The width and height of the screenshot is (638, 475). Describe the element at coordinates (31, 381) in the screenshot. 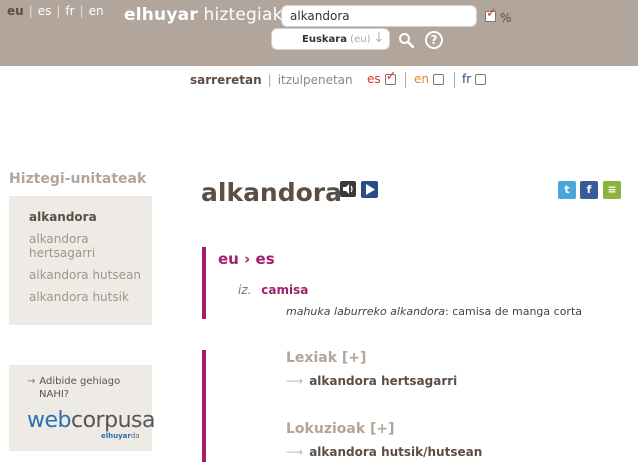

I see `arrow-right-icon: →` at that location.